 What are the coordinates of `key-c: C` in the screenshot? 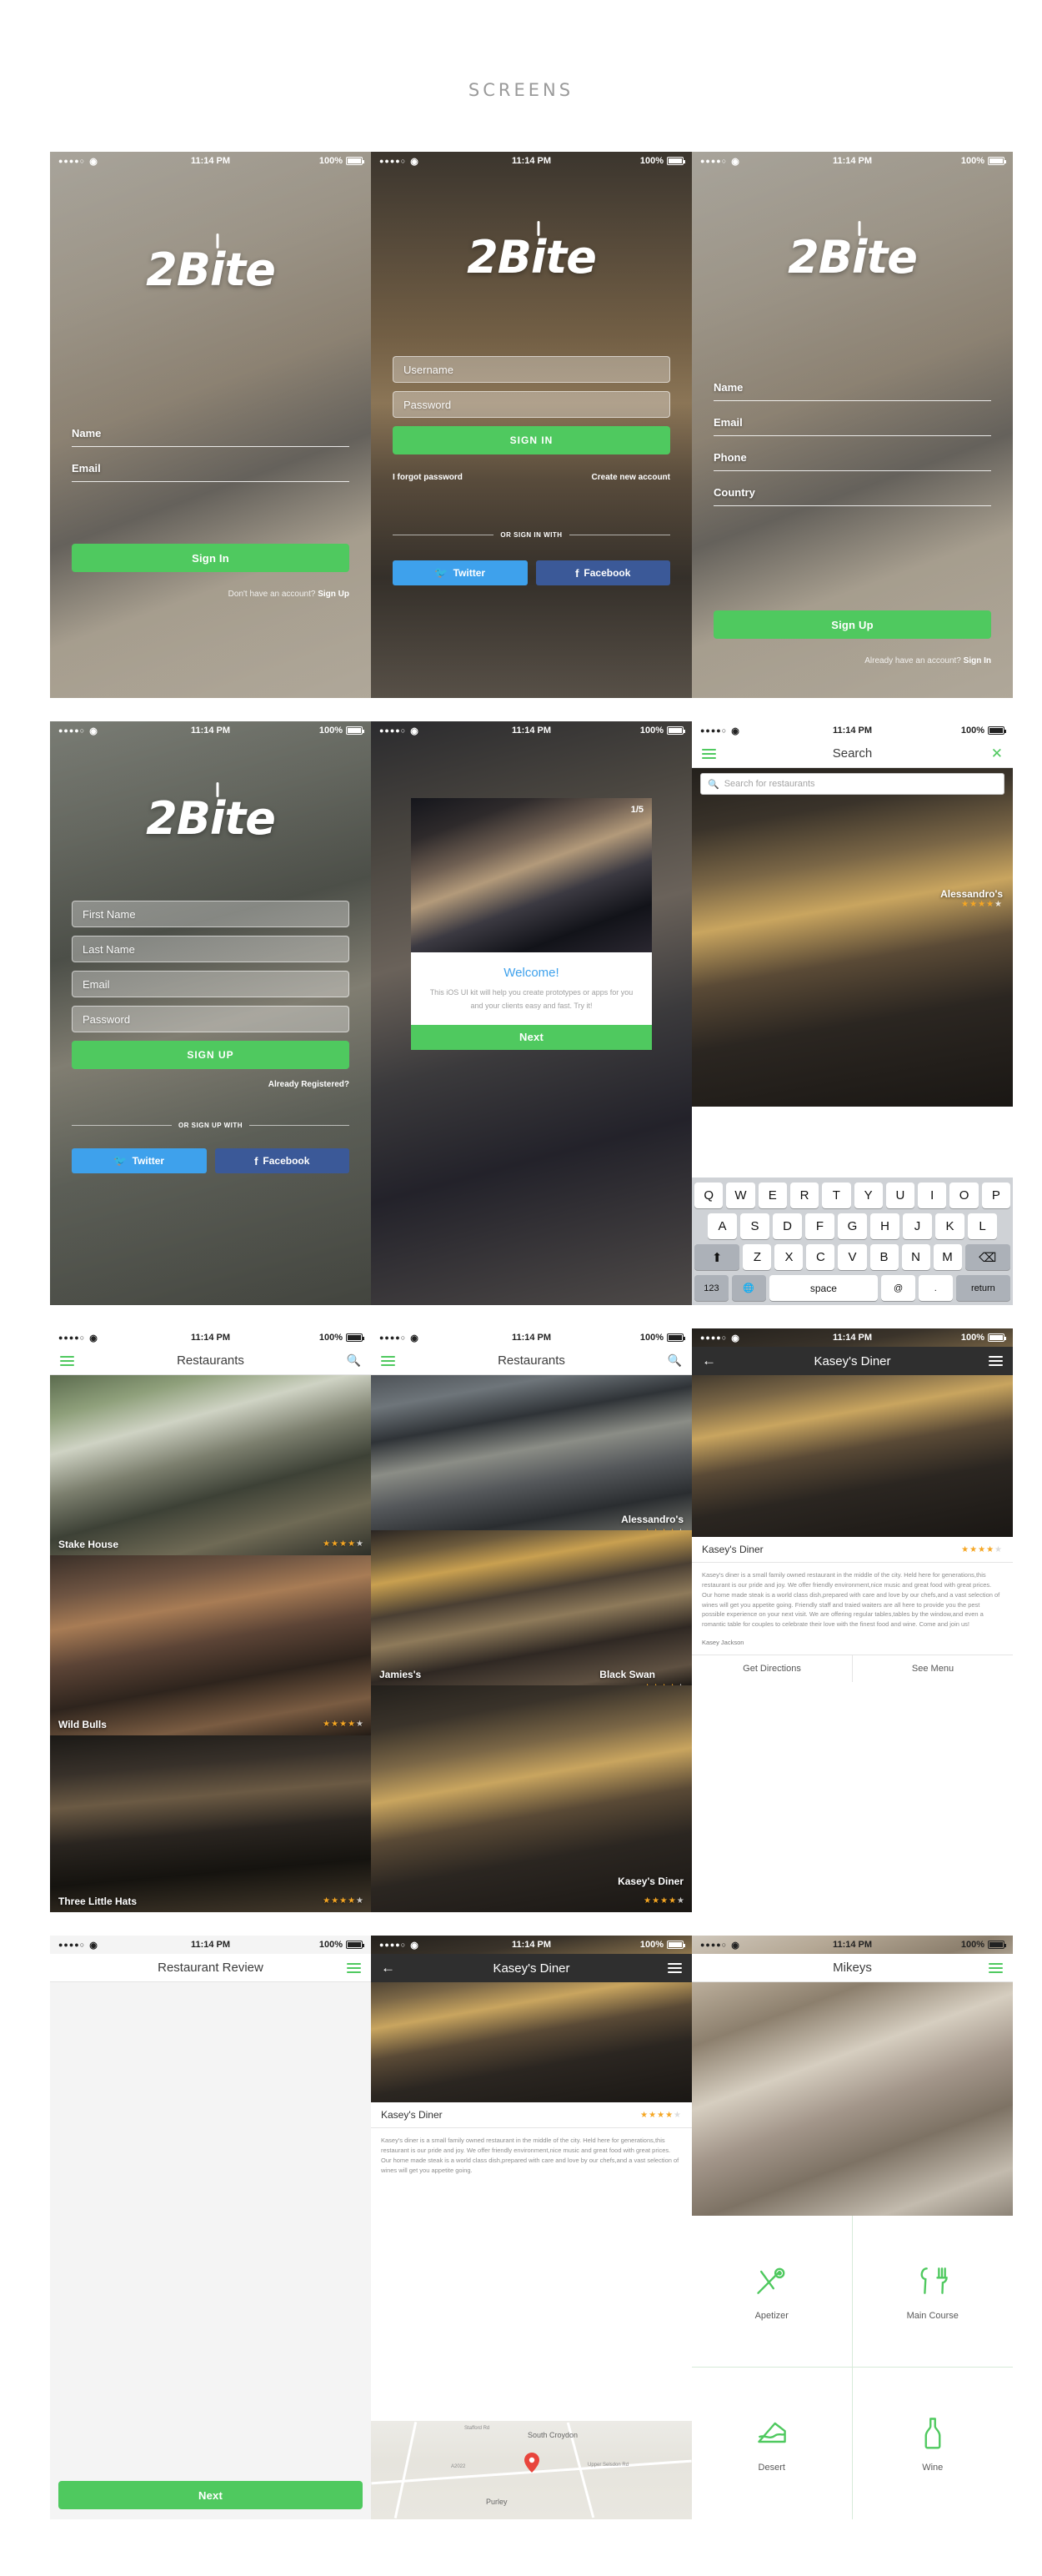 It's located at (820, 1257).